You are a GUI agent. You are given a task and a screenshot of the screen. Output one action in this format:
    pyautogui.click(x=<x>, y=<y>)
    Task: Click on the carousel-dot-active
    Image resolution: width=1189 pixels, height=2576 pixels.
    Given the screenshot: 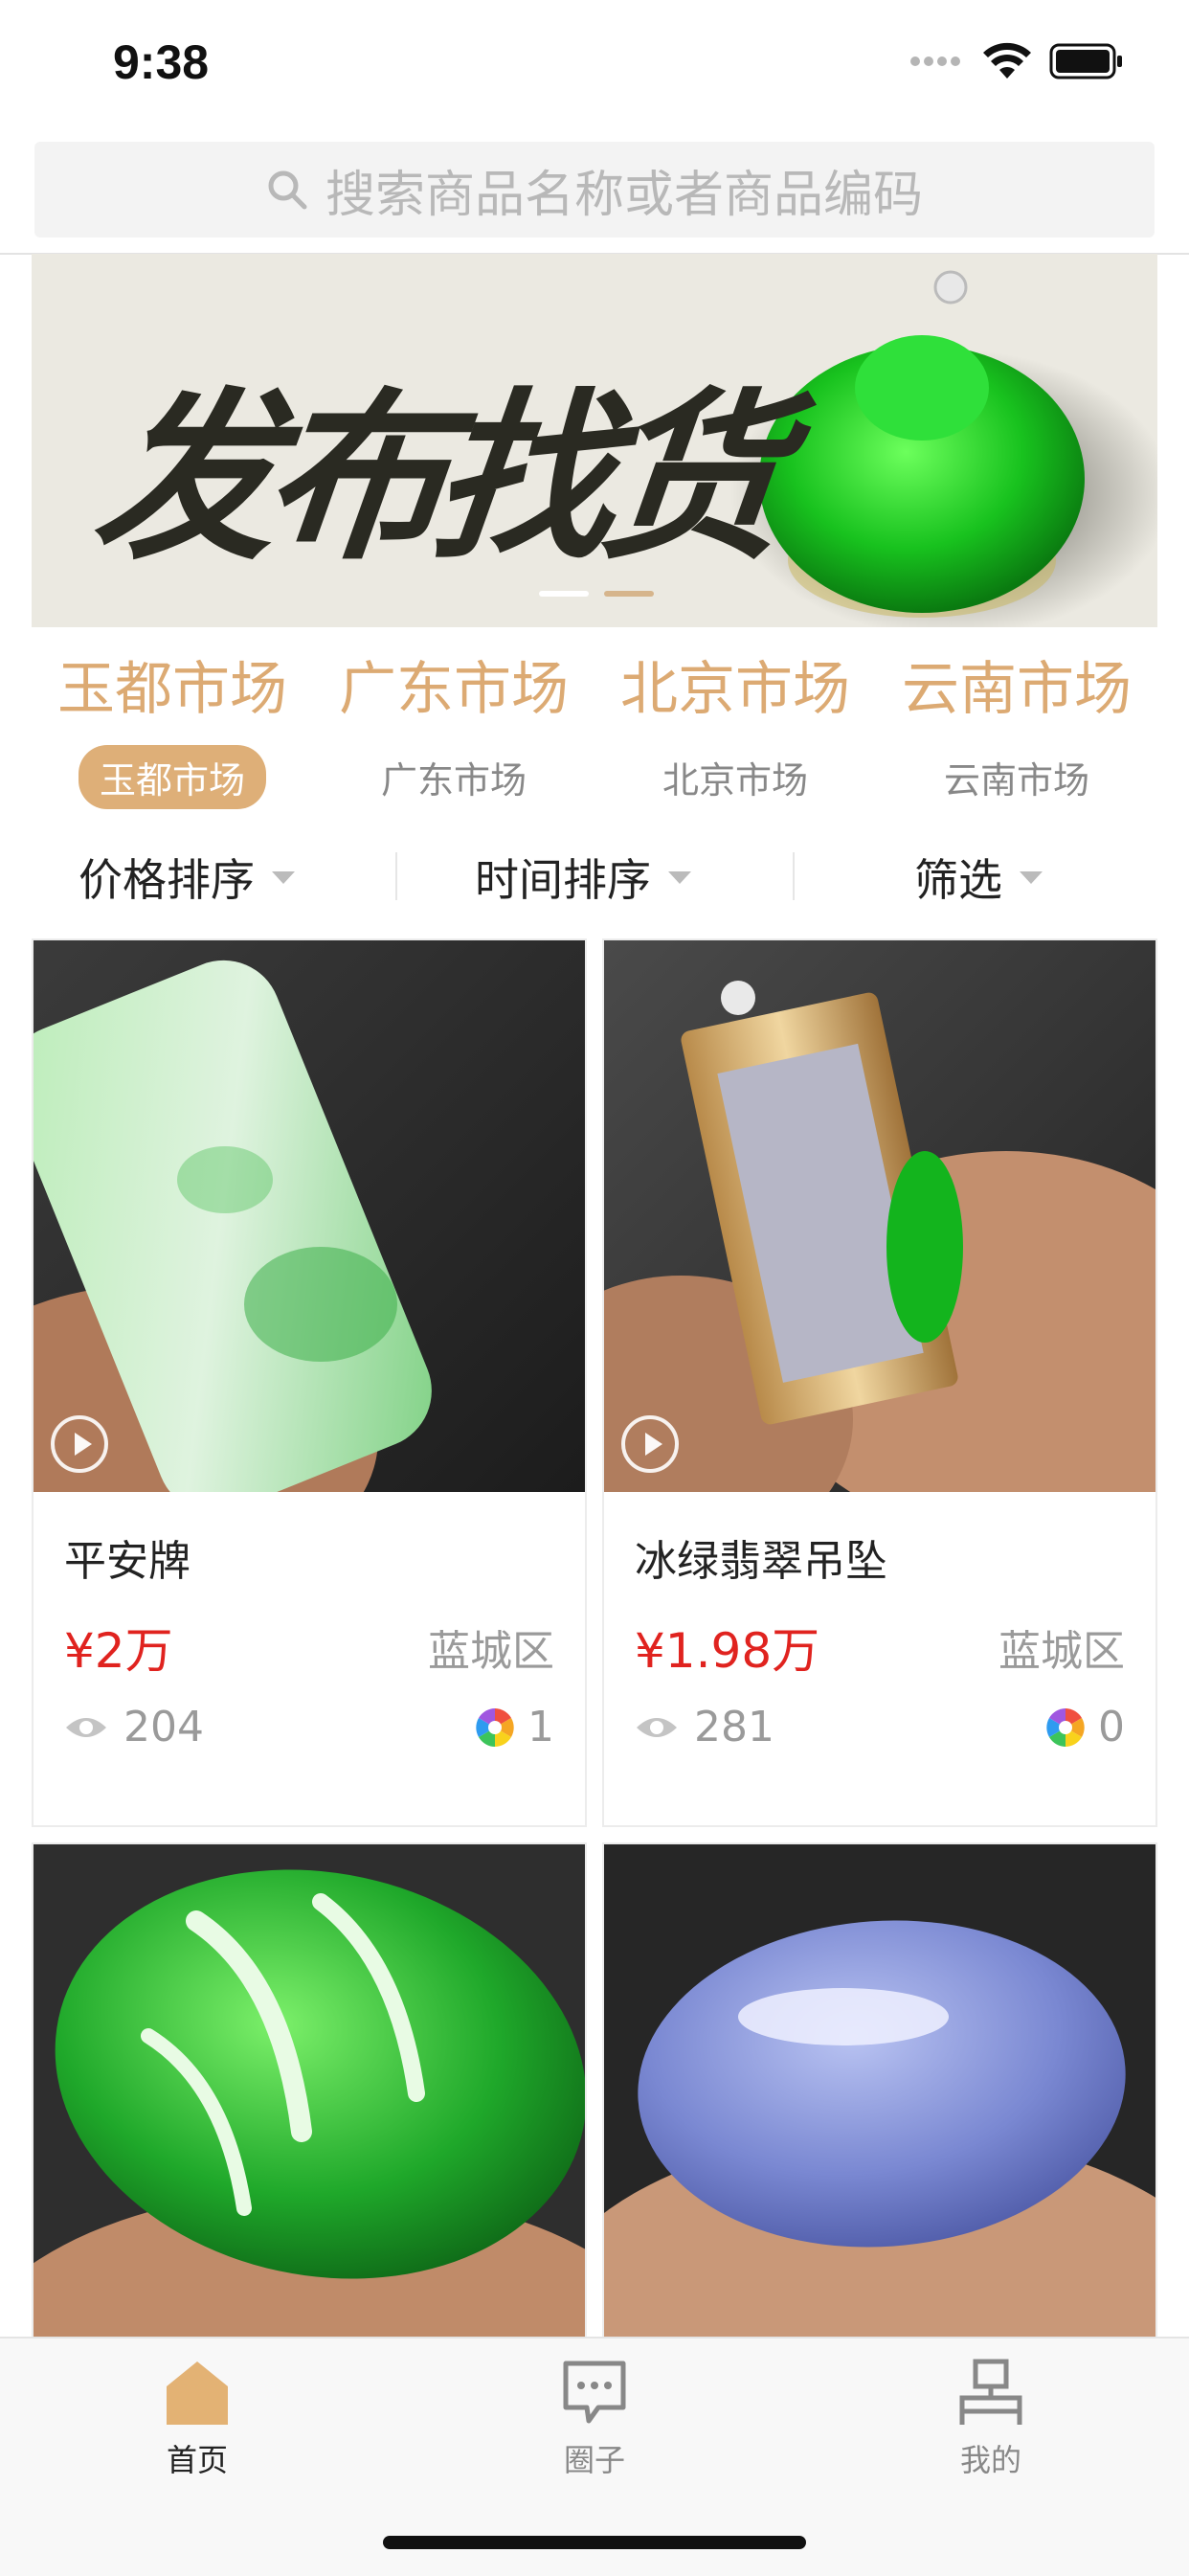 What is the action you would take?
    pyautogui.click(x=629, y=594)
    